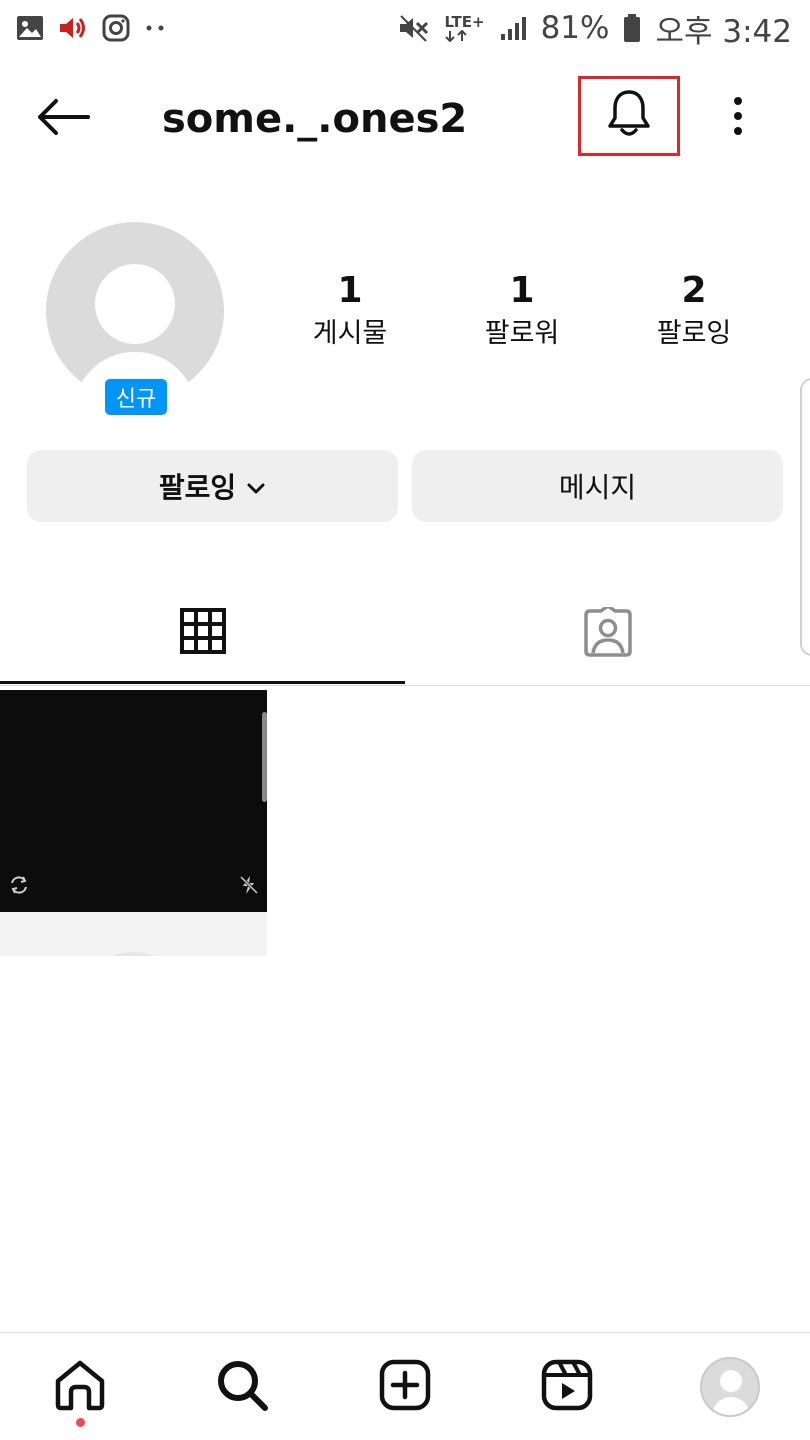 This screenshot has width=810, height=1440. I want to click on new-badge: 신규, so click(136, 397).